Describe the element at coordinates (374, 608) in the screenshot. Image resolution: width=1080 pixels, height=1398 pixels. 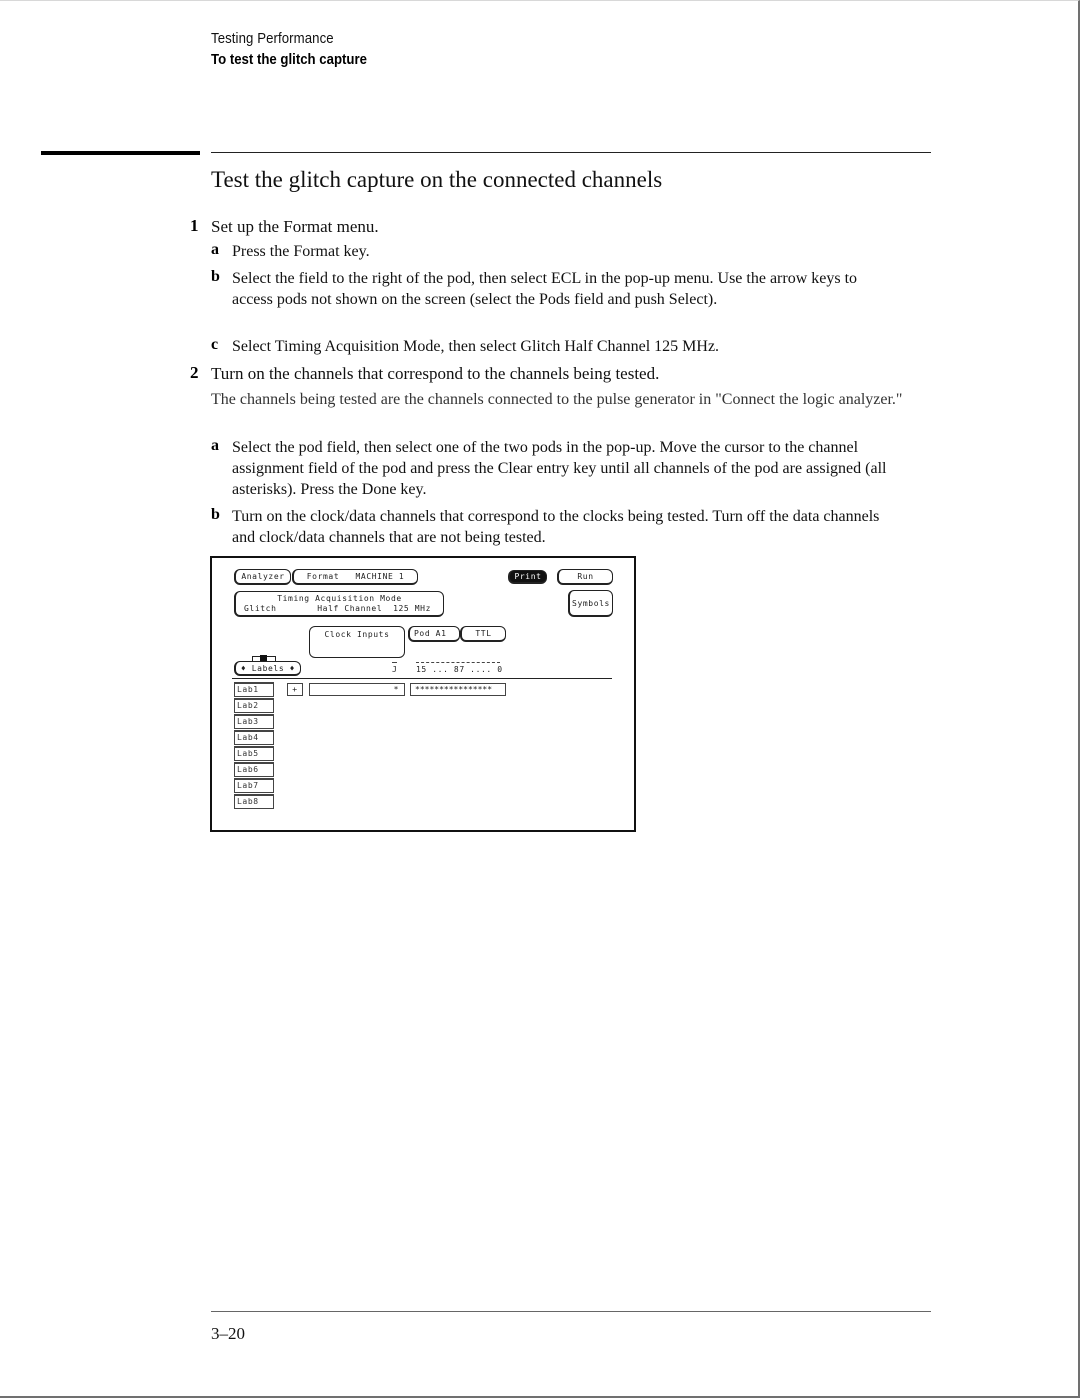
I see `mode-value-right: Half Channel 125 MHz` at that location.